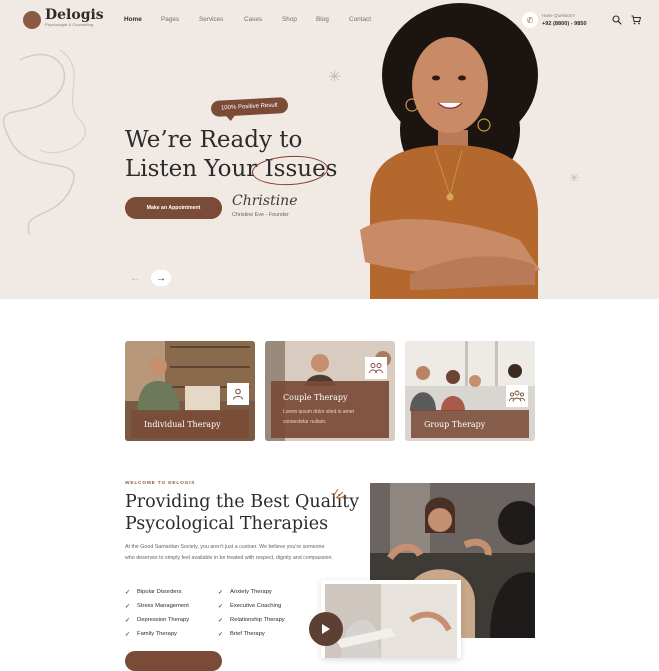 This screenshot has width=659, height=671. I want to click on nav-item-cases: Cases, so click(263, 19).